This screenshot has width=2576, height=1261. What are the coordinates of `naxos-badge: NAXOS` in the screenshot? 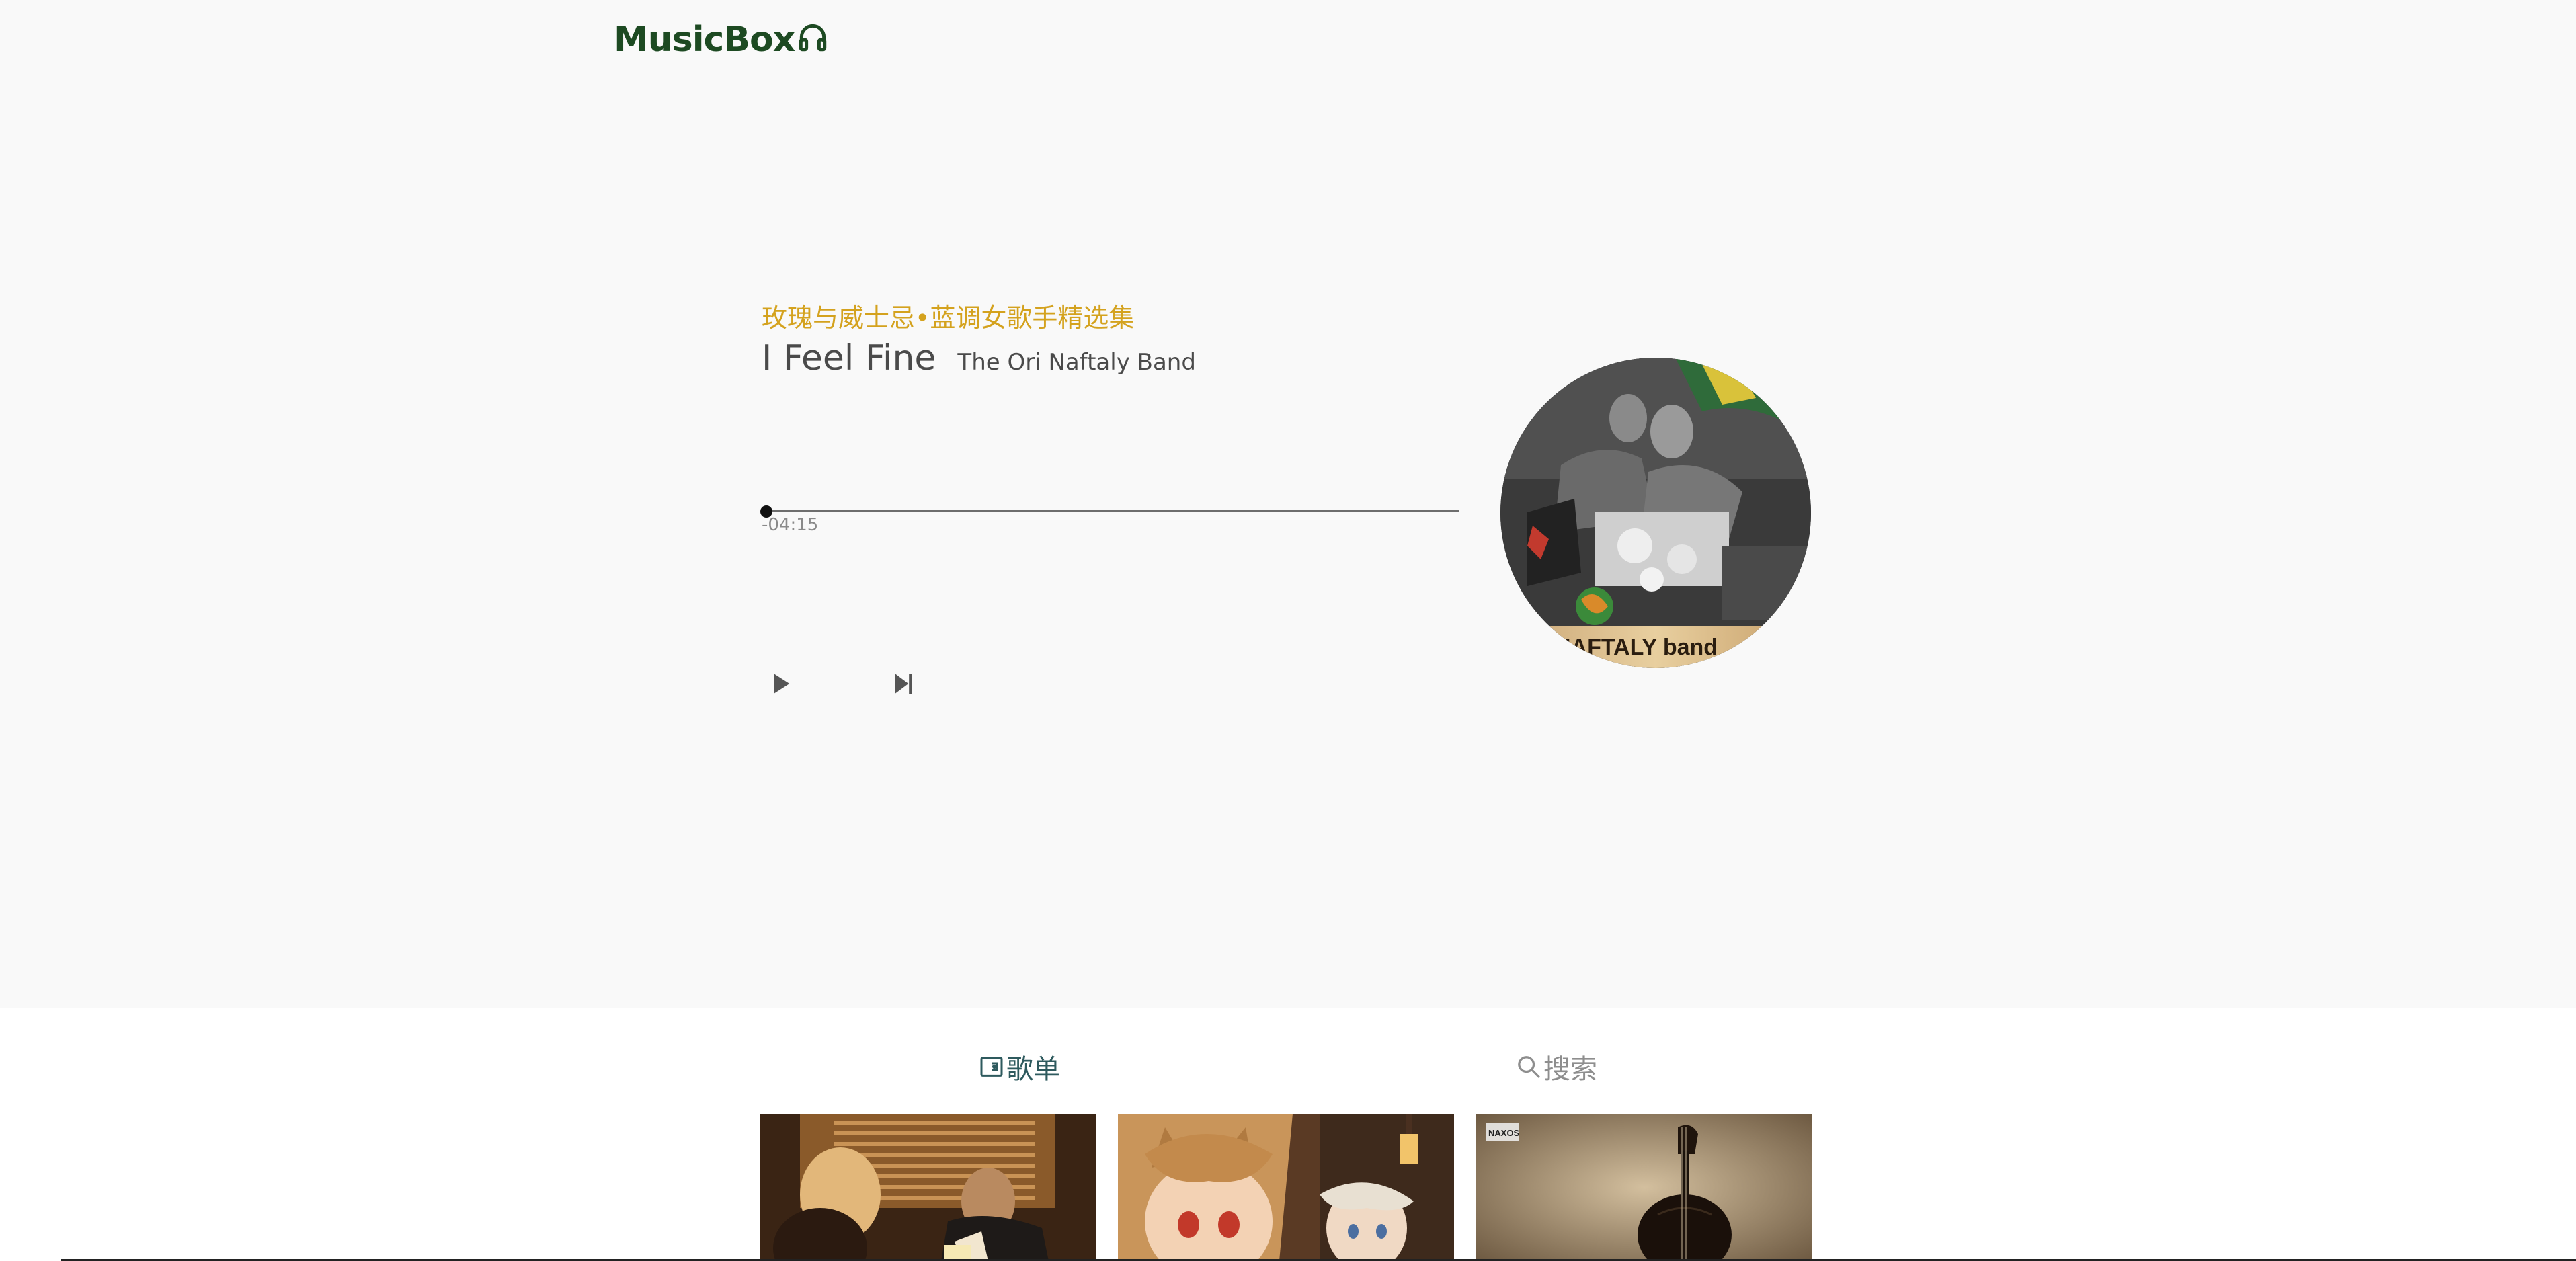 It's located at (1504, 1133).